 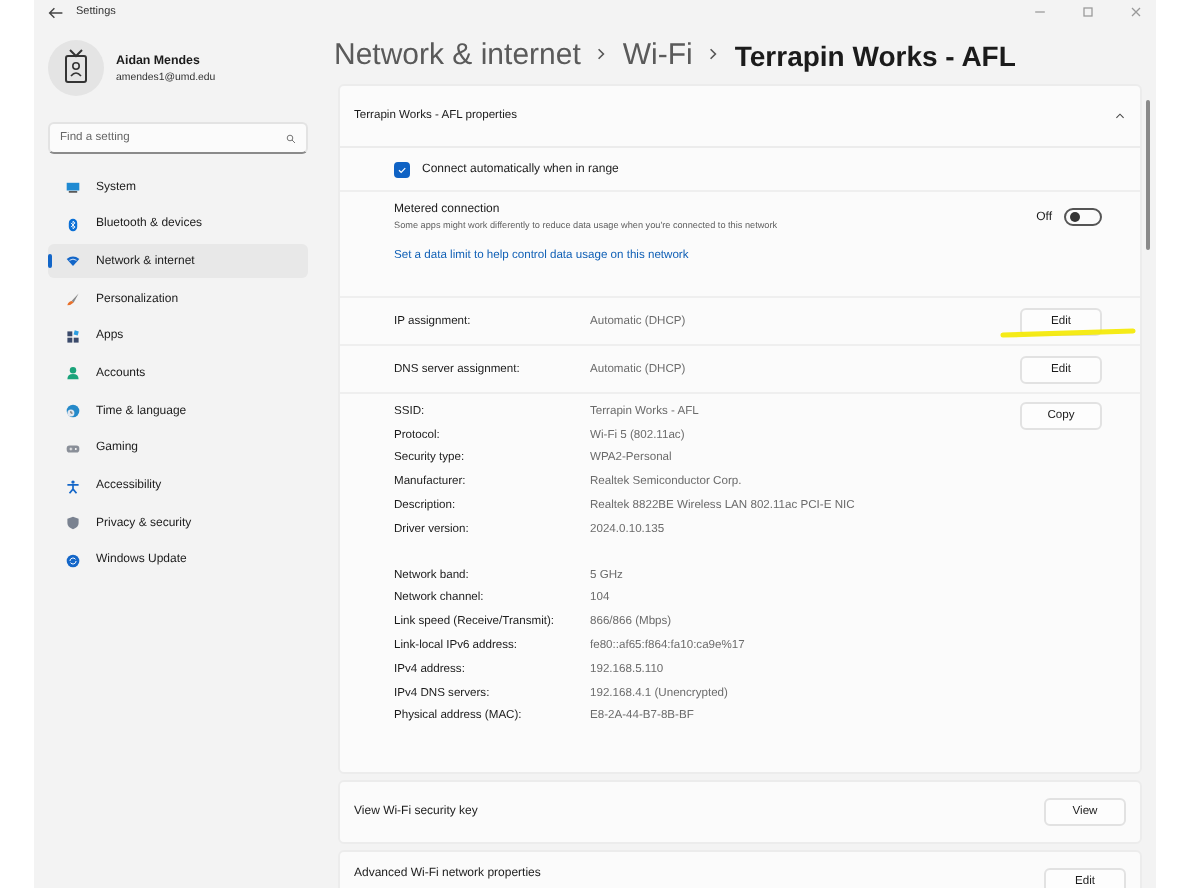 I want to click on page-title: Terrapin Works - AFL, so click(x=875, y=57).